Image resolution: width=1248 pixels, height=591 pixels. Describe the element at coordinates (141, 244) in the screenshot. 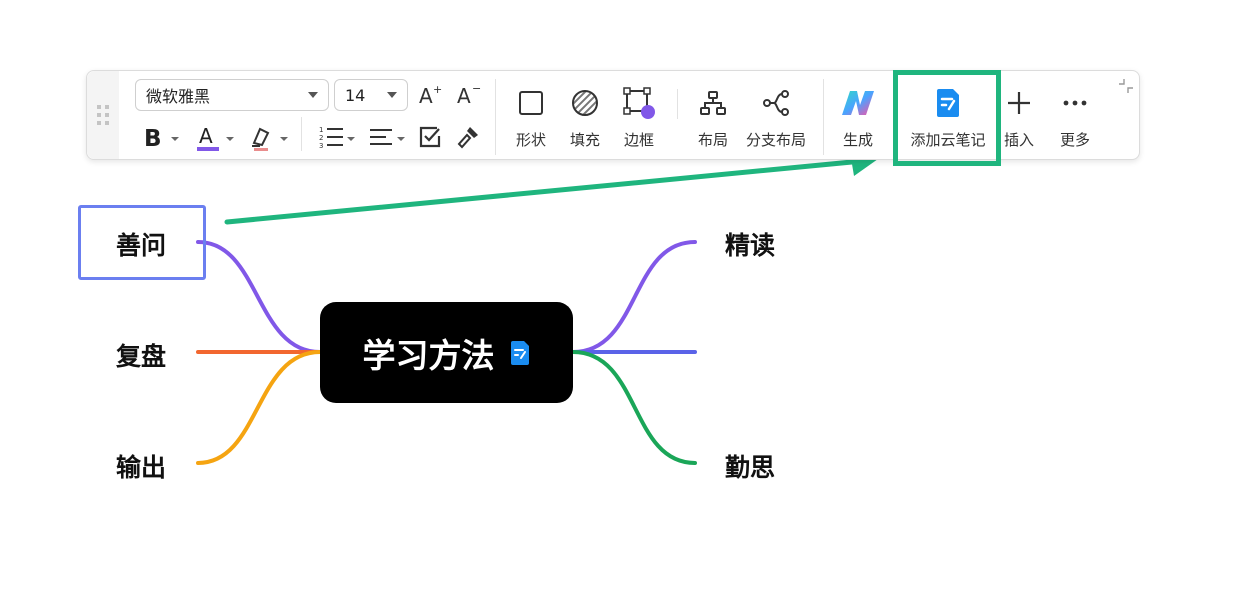

I see `topic-shanwen: 善问` at that location.